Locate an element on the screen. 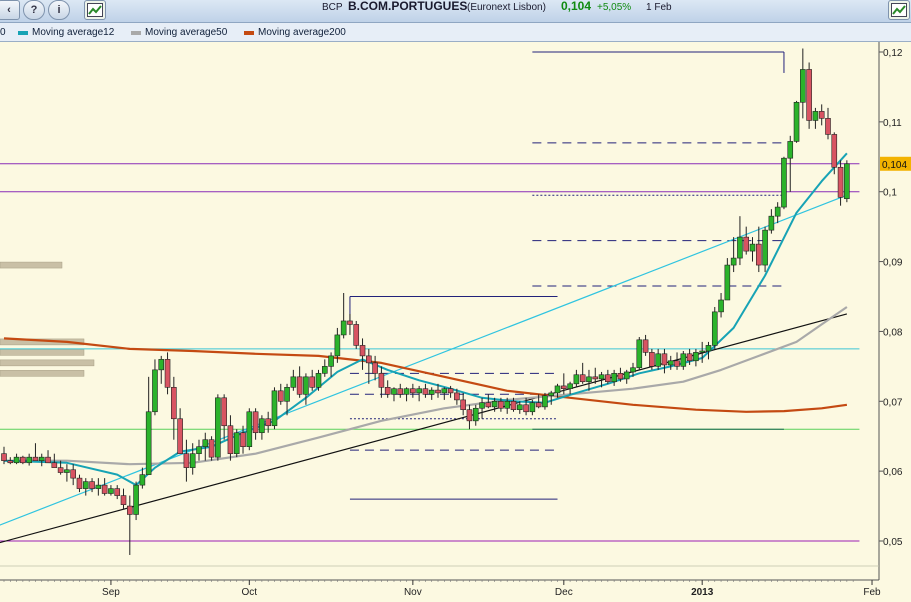 Image resolution: width=911 pixels, height=602 pixels. x-tick-label: Dec is located at coordinates (564, 592).